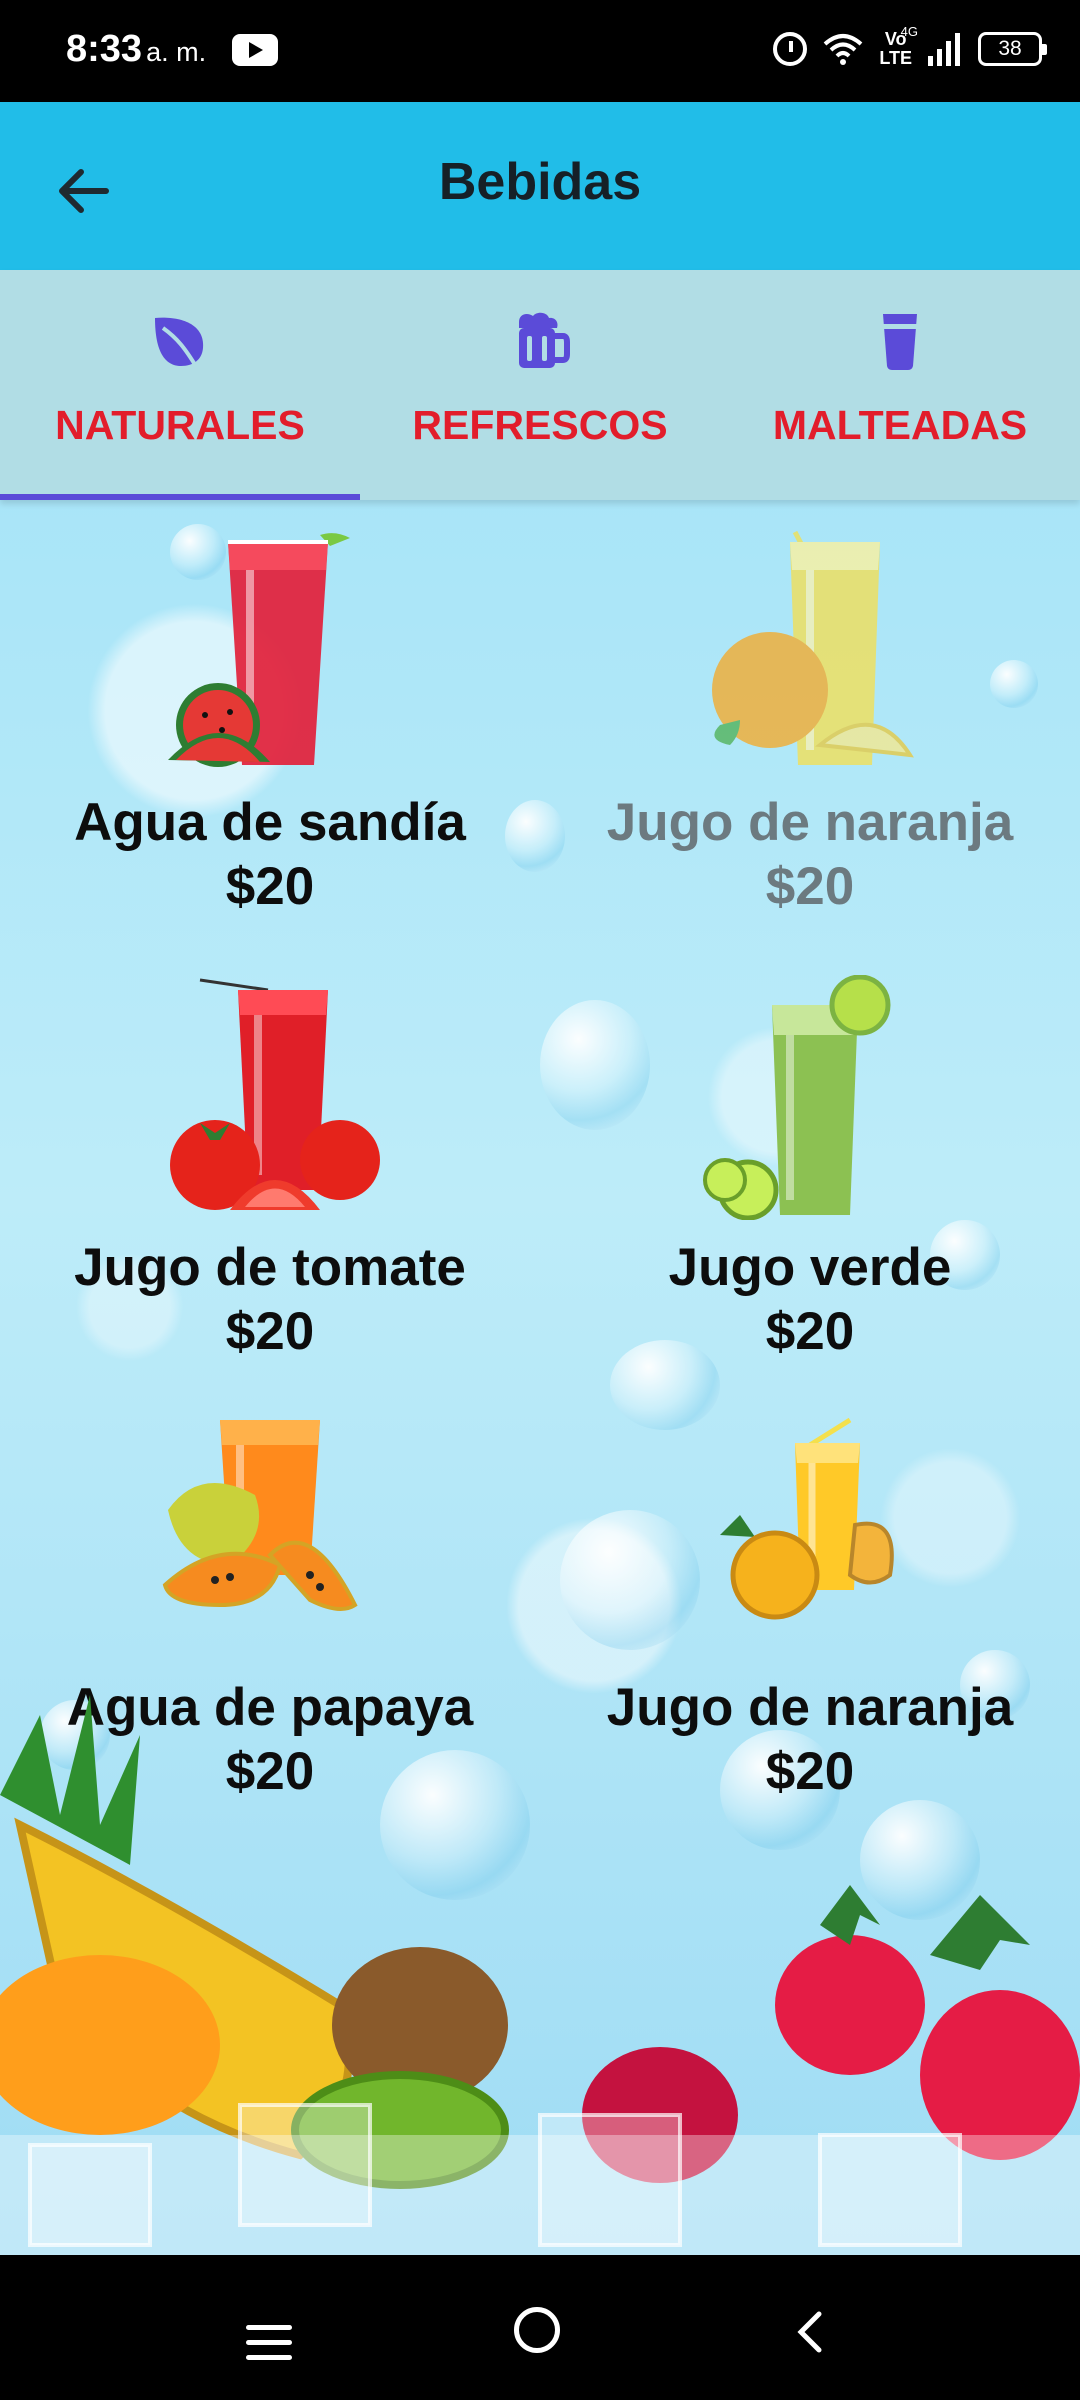  What do you see at coordinates (180, 425) in the screenshot?
I see `tab-label-naturales: NATURALES` at bounding box center [180, 425].